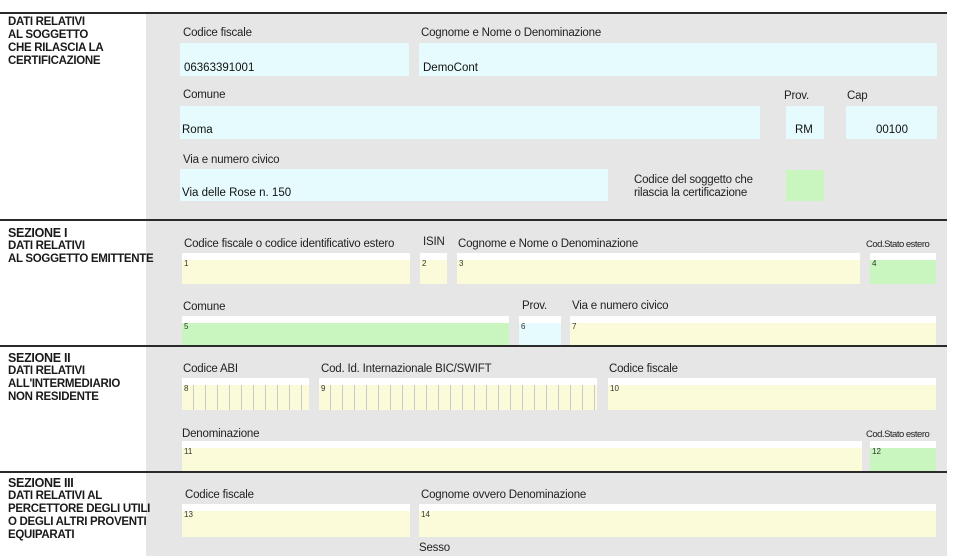 The width and height of the screenshot is (954, 556). Describe the element at coordinates (38, 233) in the screenshot. I see `title-line: SEZIONE I` at that location.